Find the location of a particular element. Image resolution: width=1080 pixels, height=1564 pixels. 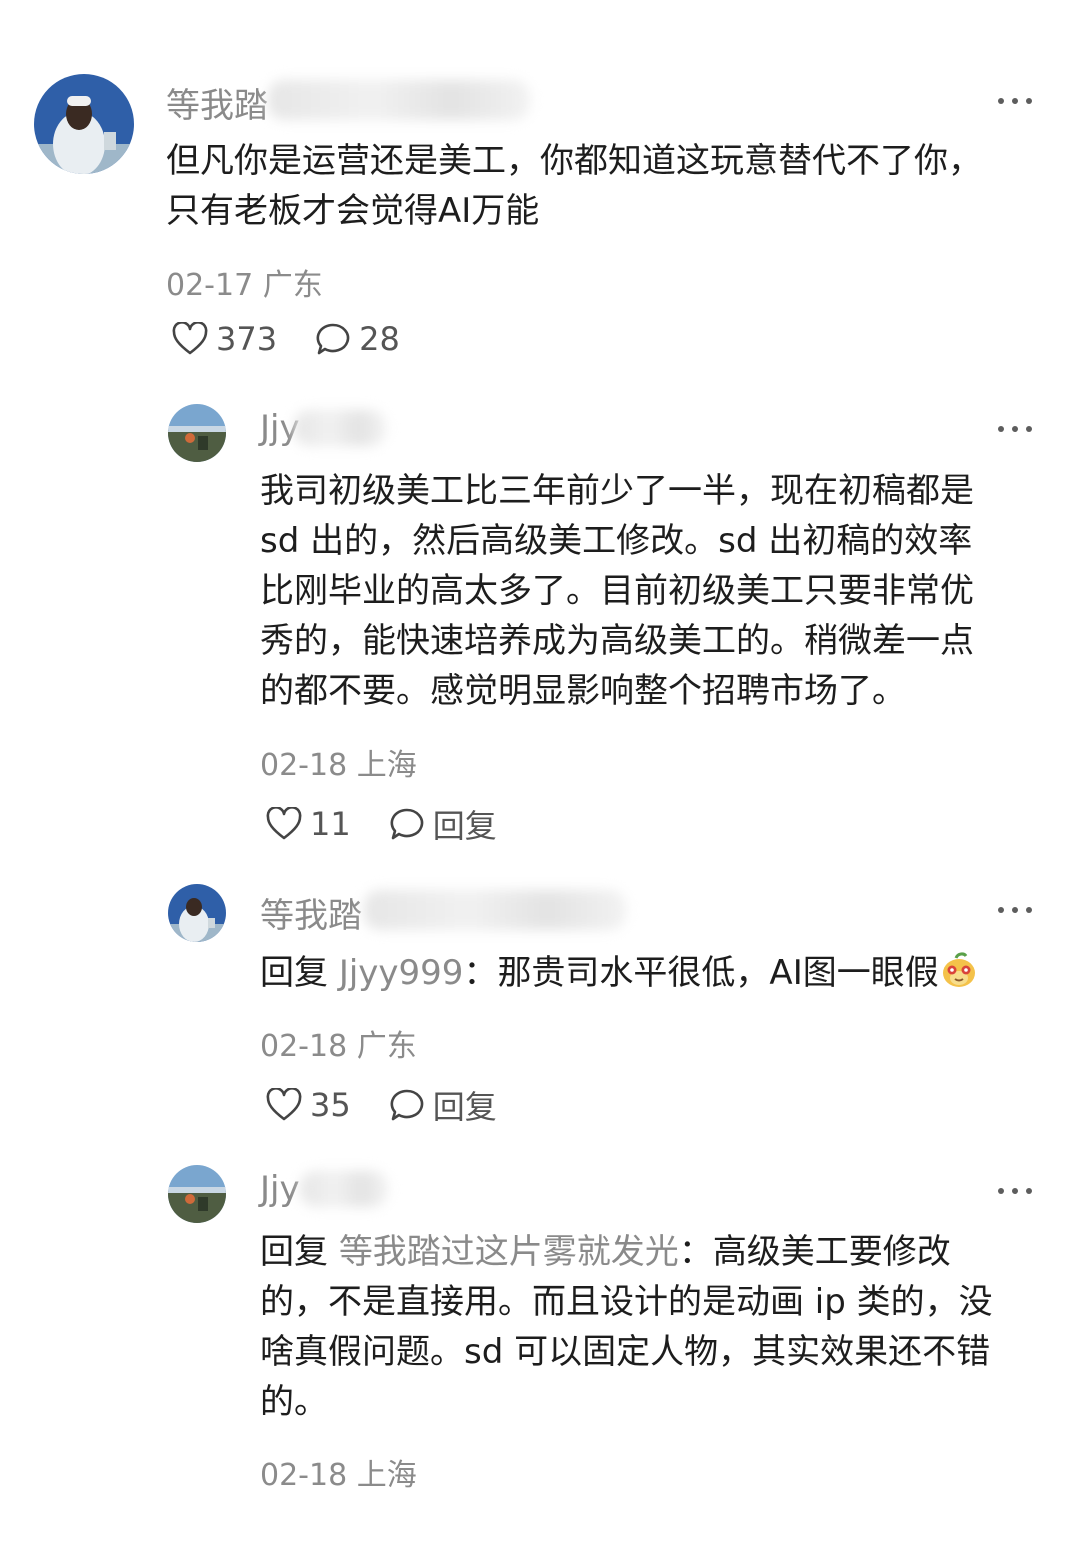

comment-meta: 02-18 广东 is located at coordinates (338, 1043).